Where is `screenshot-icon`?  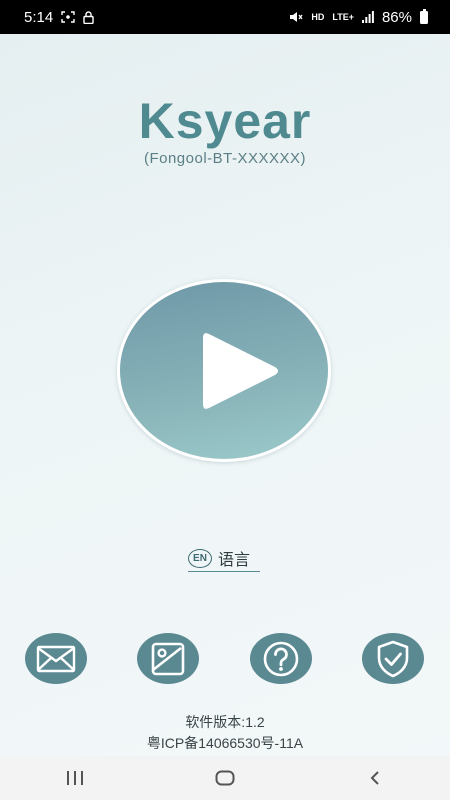
screenshot-icon is located at coordinates (68, 17).